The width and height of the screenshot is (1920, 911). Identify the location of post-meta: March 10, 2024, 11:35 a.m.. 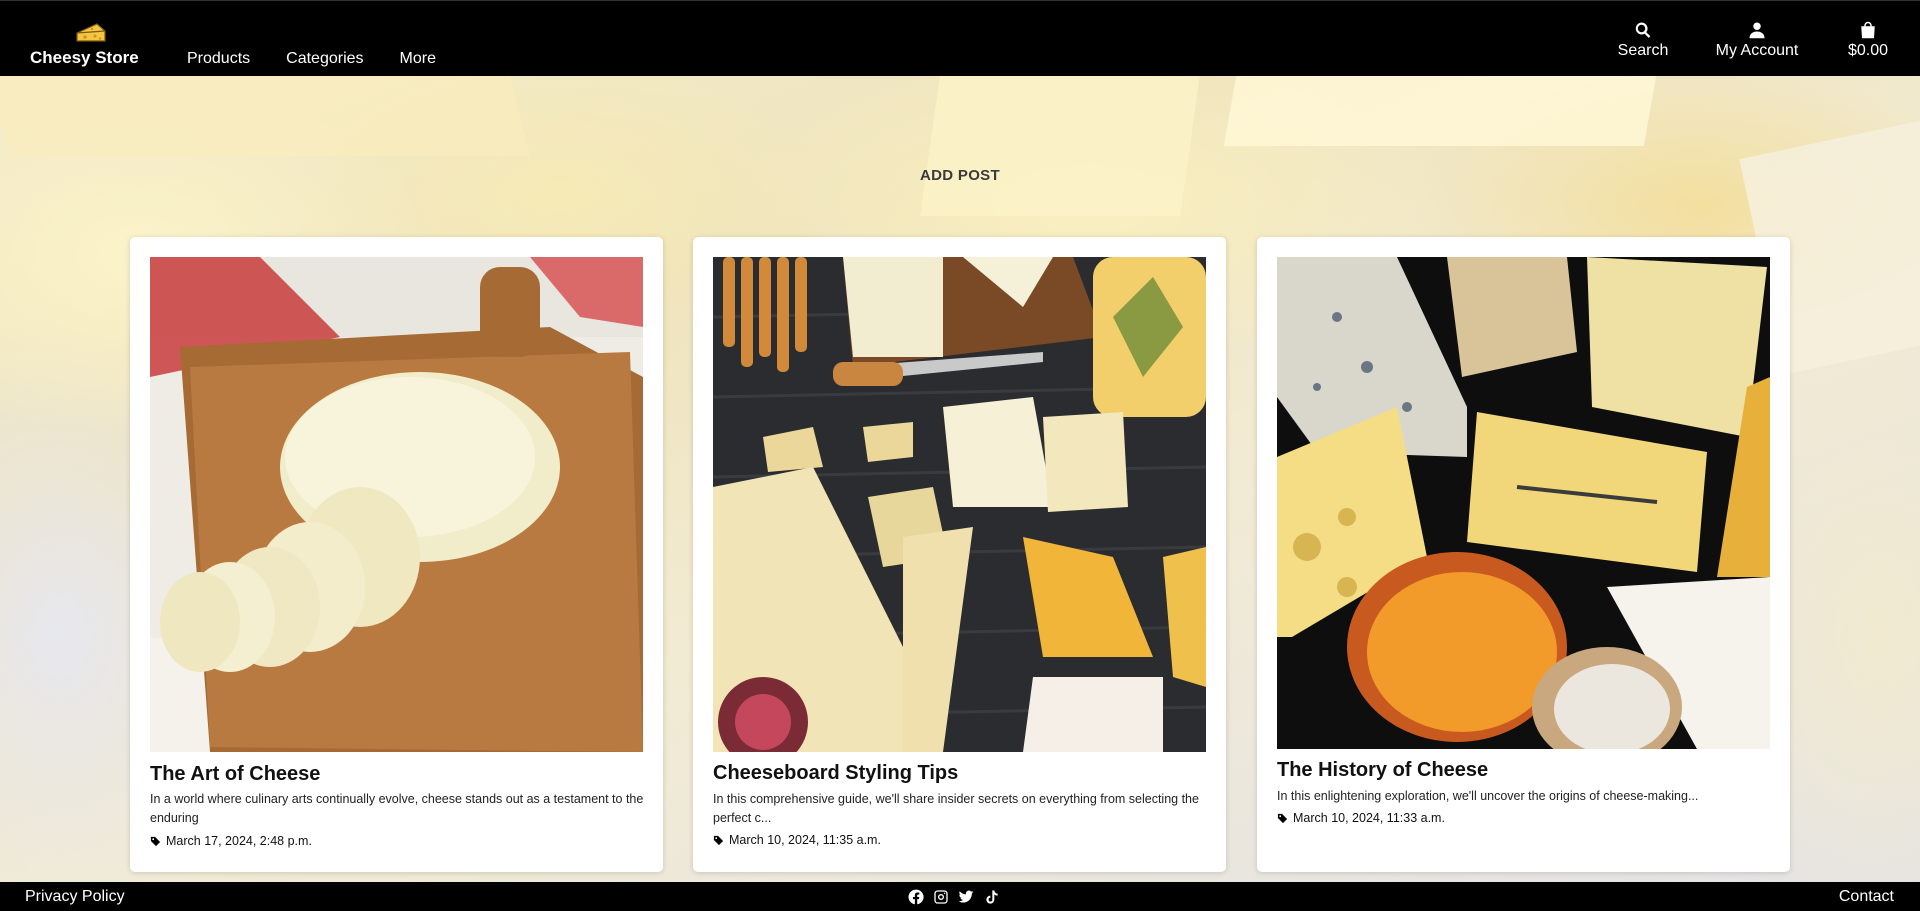
(797, 840).